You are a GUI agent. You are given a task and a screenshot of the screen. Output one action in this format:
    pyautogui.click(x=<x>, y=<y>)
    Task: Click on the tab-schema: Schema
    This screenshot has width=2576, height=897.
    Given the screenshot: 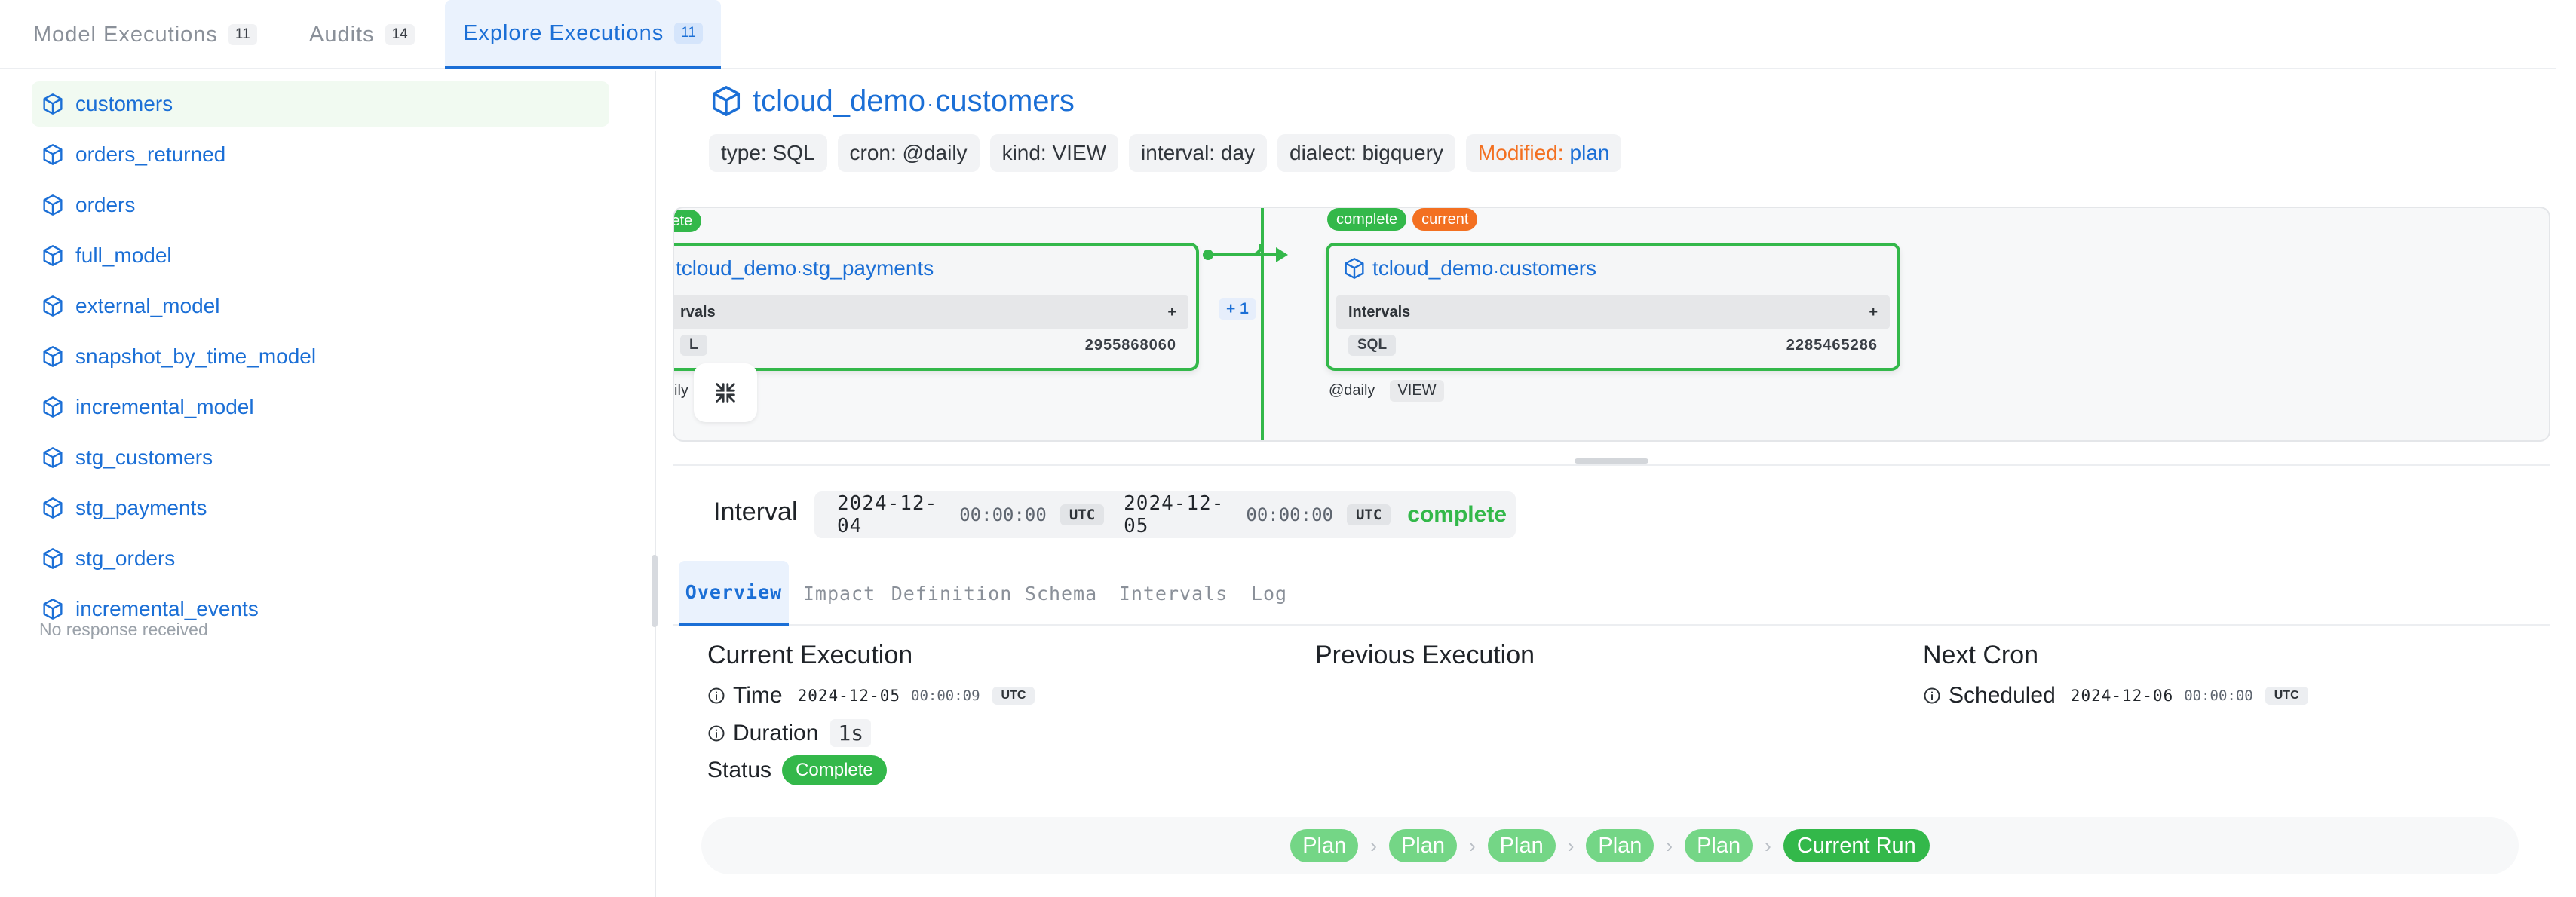 What is the action you would take?
    pyautogui.click(x=1061, y=593)
    